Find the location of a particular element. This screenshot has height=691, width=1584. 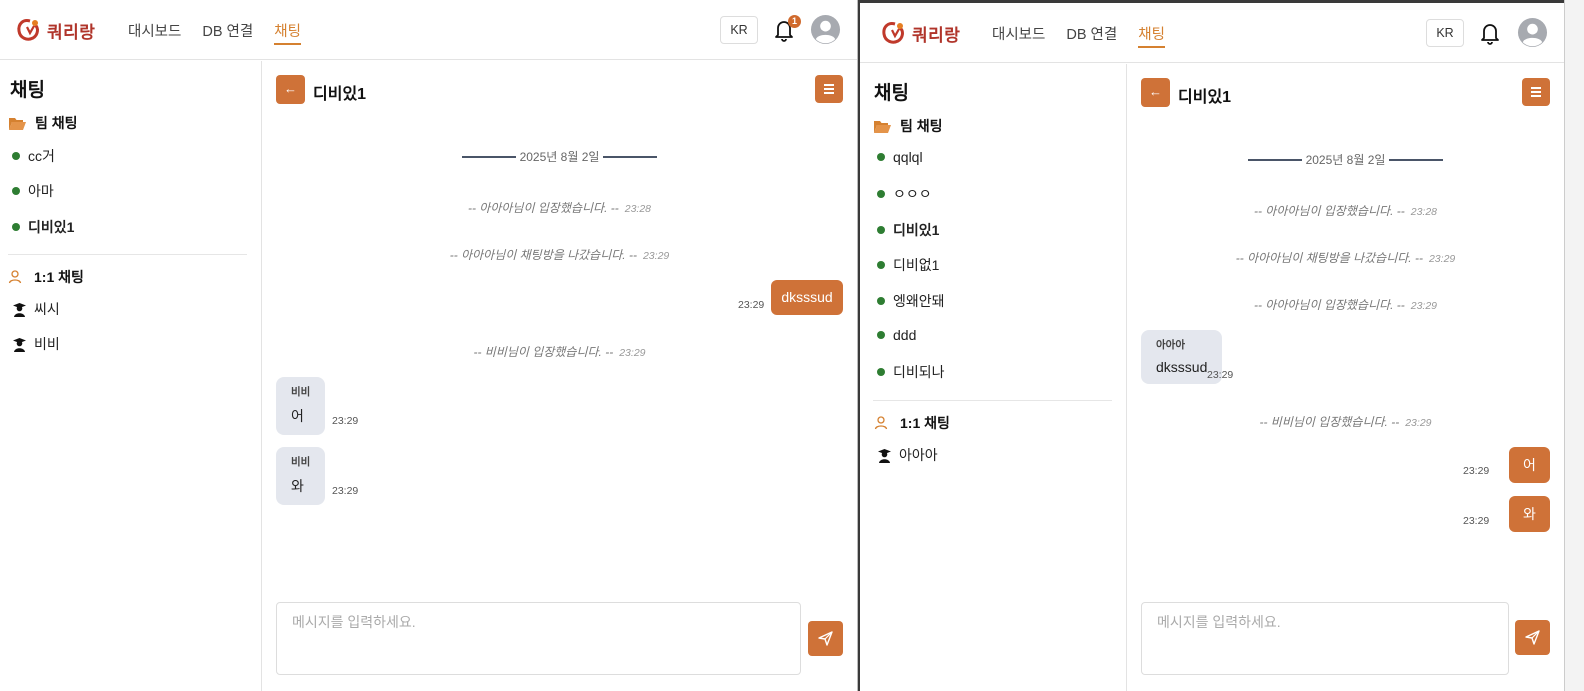

dm-user-item: 아아아 is located at coordinates (907, 455).